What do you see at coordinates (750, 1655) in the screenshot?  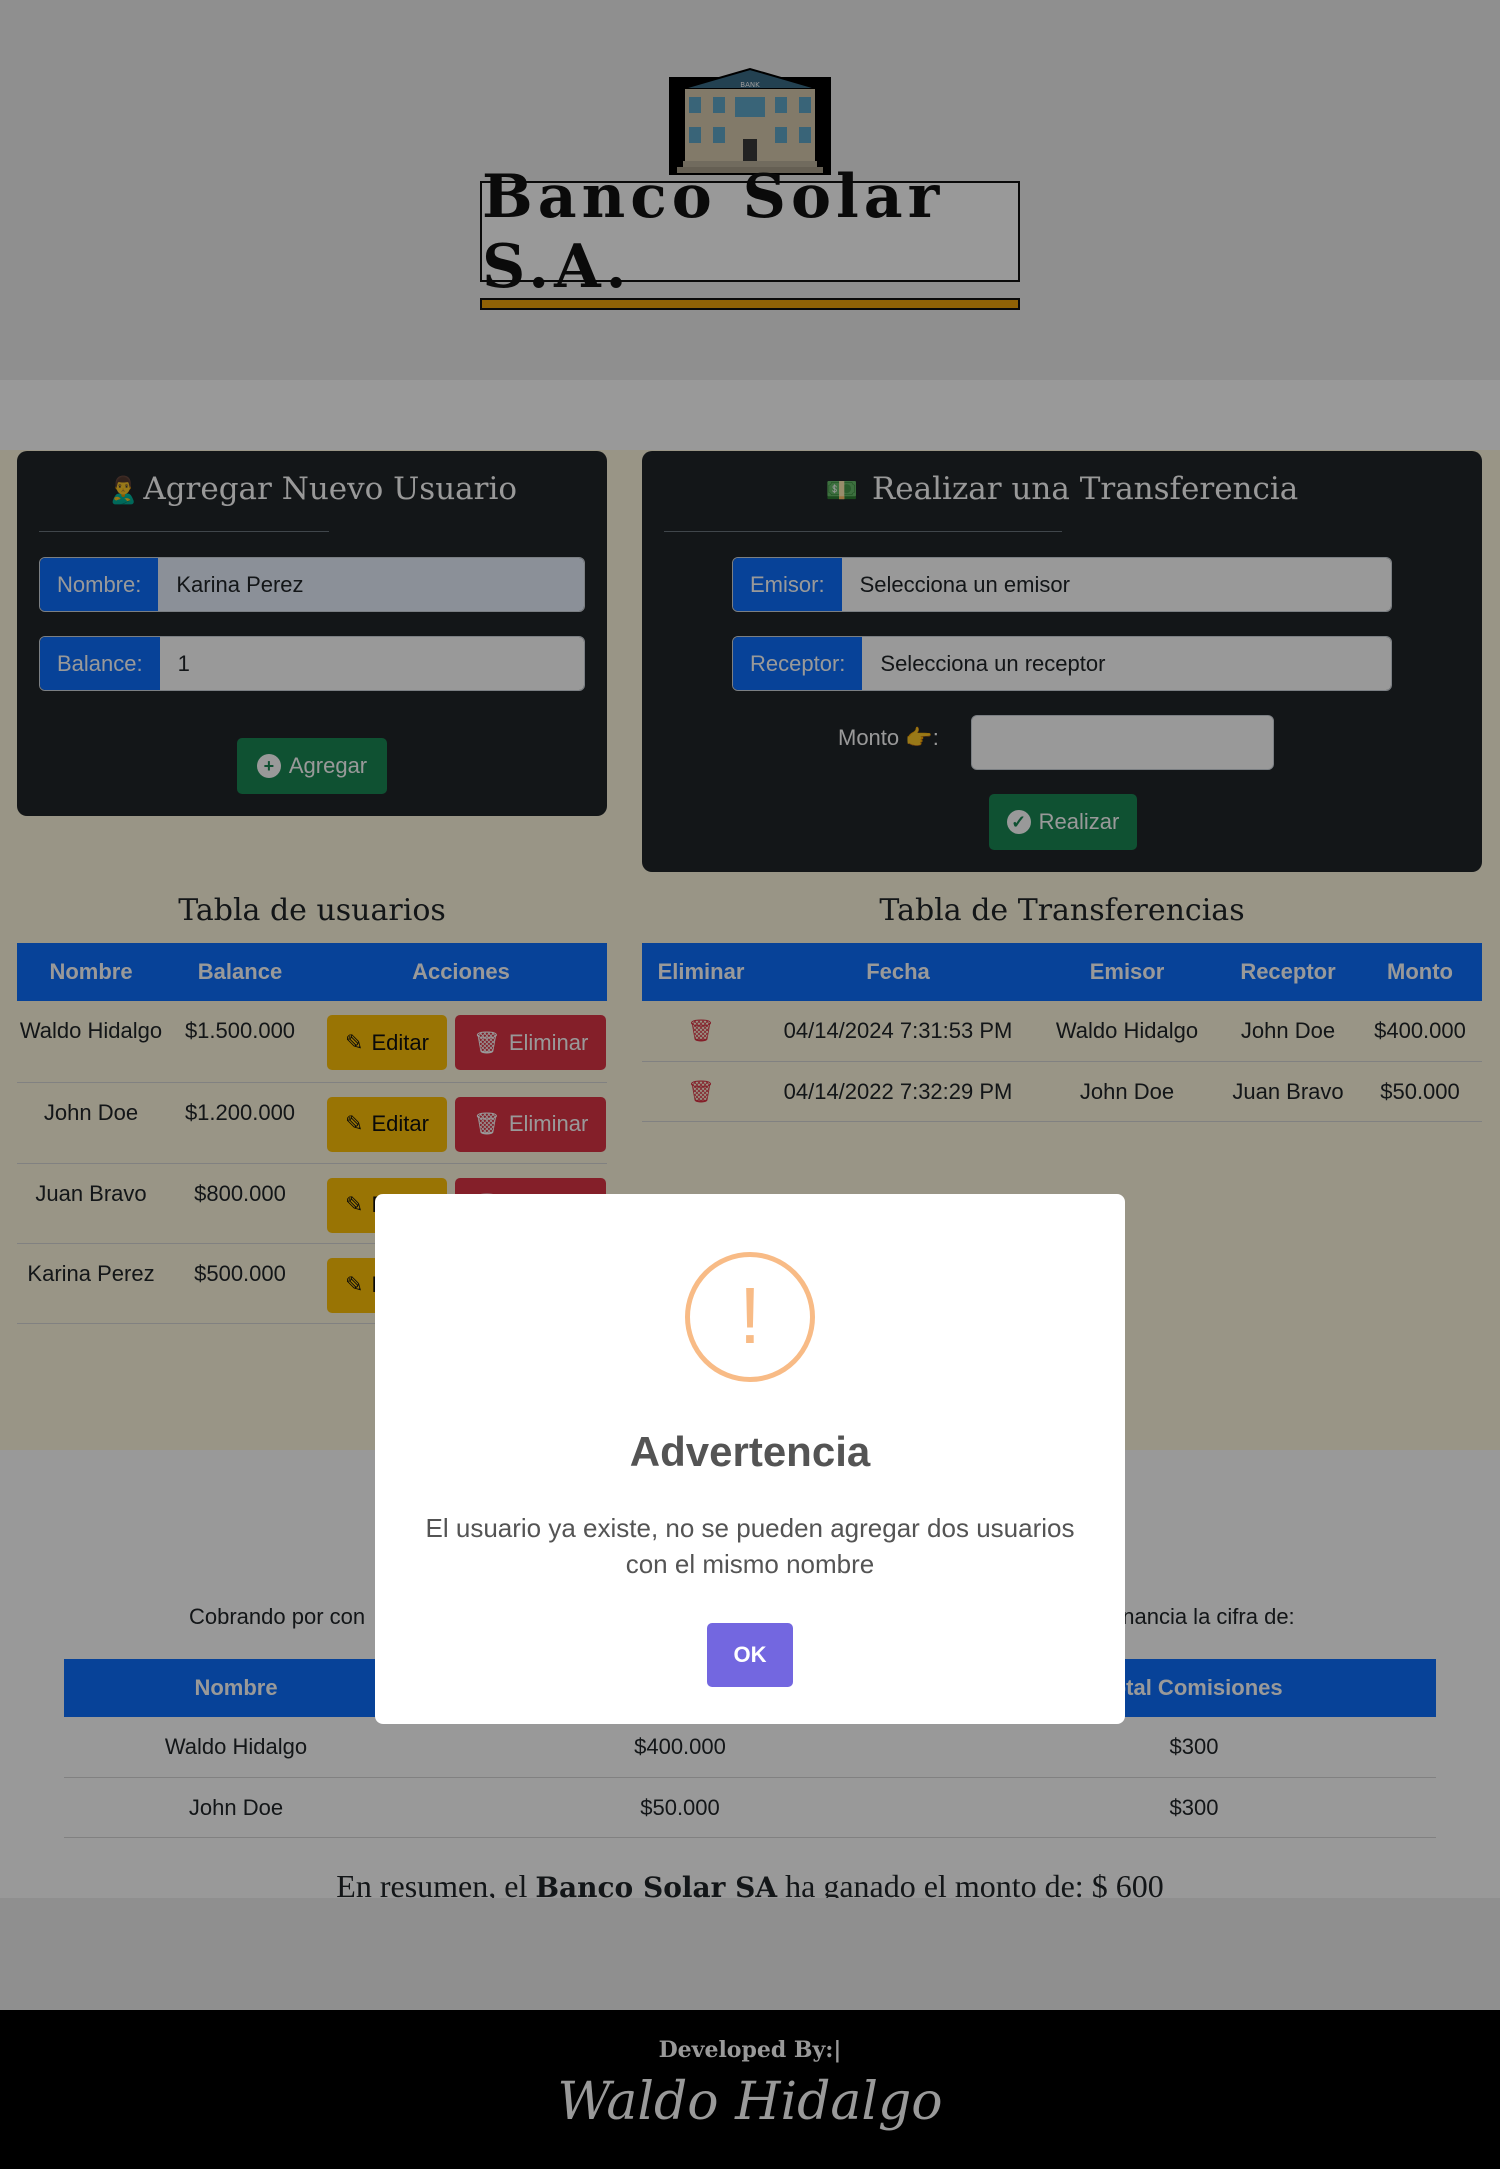 I see `ok-button: OK` at bounding box center [750, 1655].